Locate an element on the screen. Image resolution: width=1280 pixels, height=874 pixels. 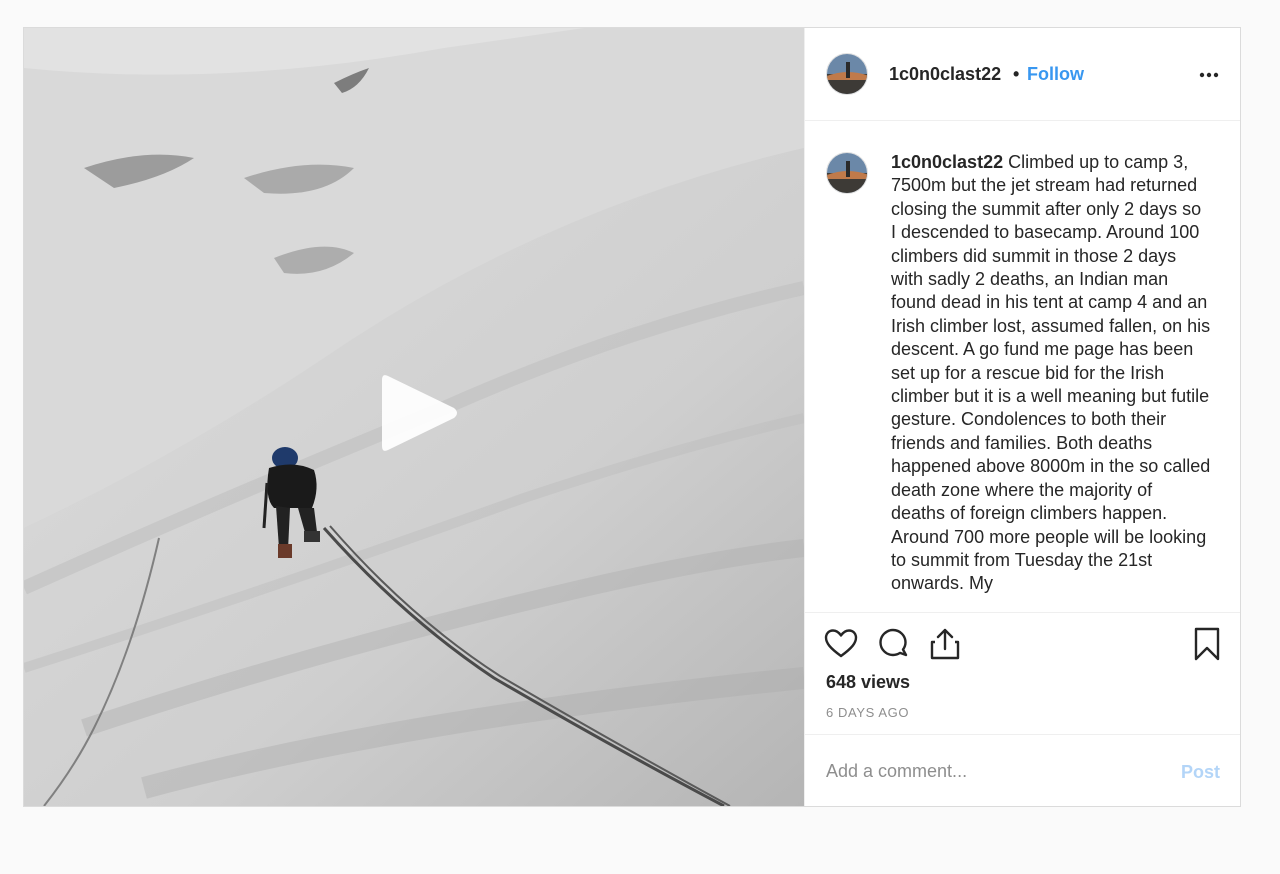
caption-username: 1c0n0clast22 is located at coordinates (947, 162).